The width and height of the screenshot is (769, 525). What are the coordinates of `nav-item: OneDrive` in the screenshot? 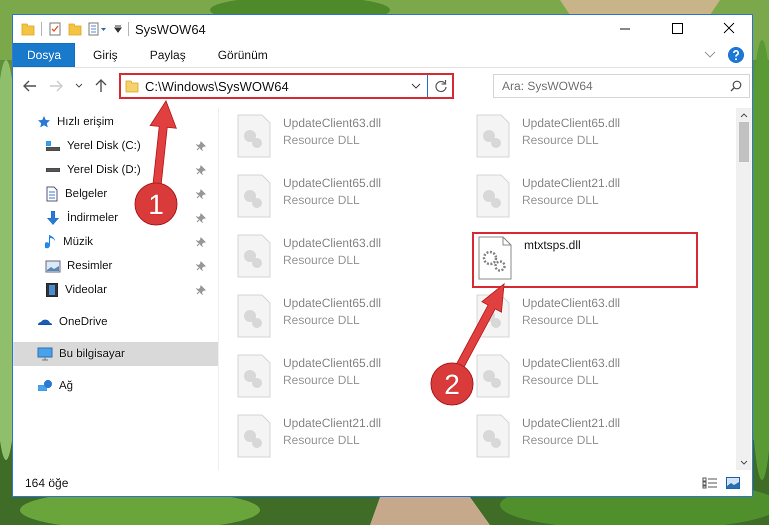 It's located at (115, 322).